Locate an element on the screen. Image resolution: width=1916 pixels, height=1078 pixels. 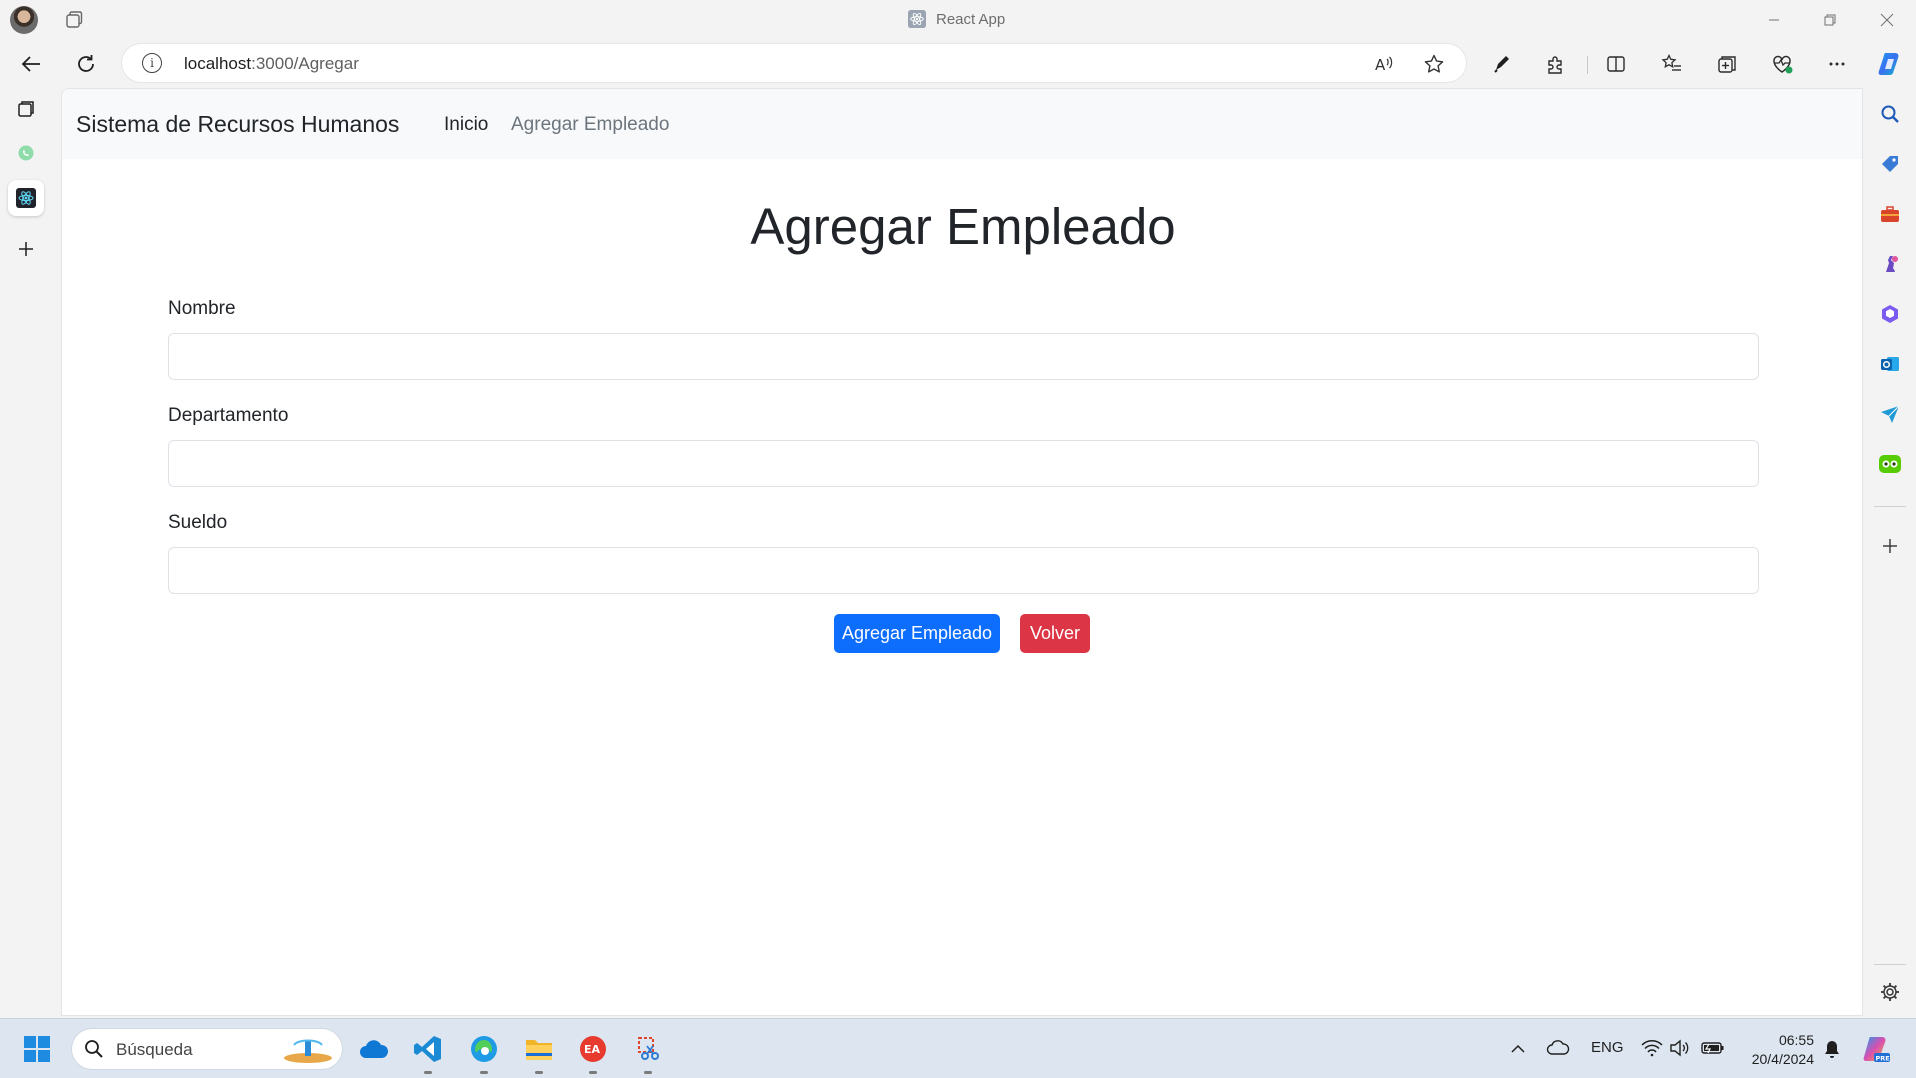
snipping-running-indicator is located at coordinates (648, 1072).